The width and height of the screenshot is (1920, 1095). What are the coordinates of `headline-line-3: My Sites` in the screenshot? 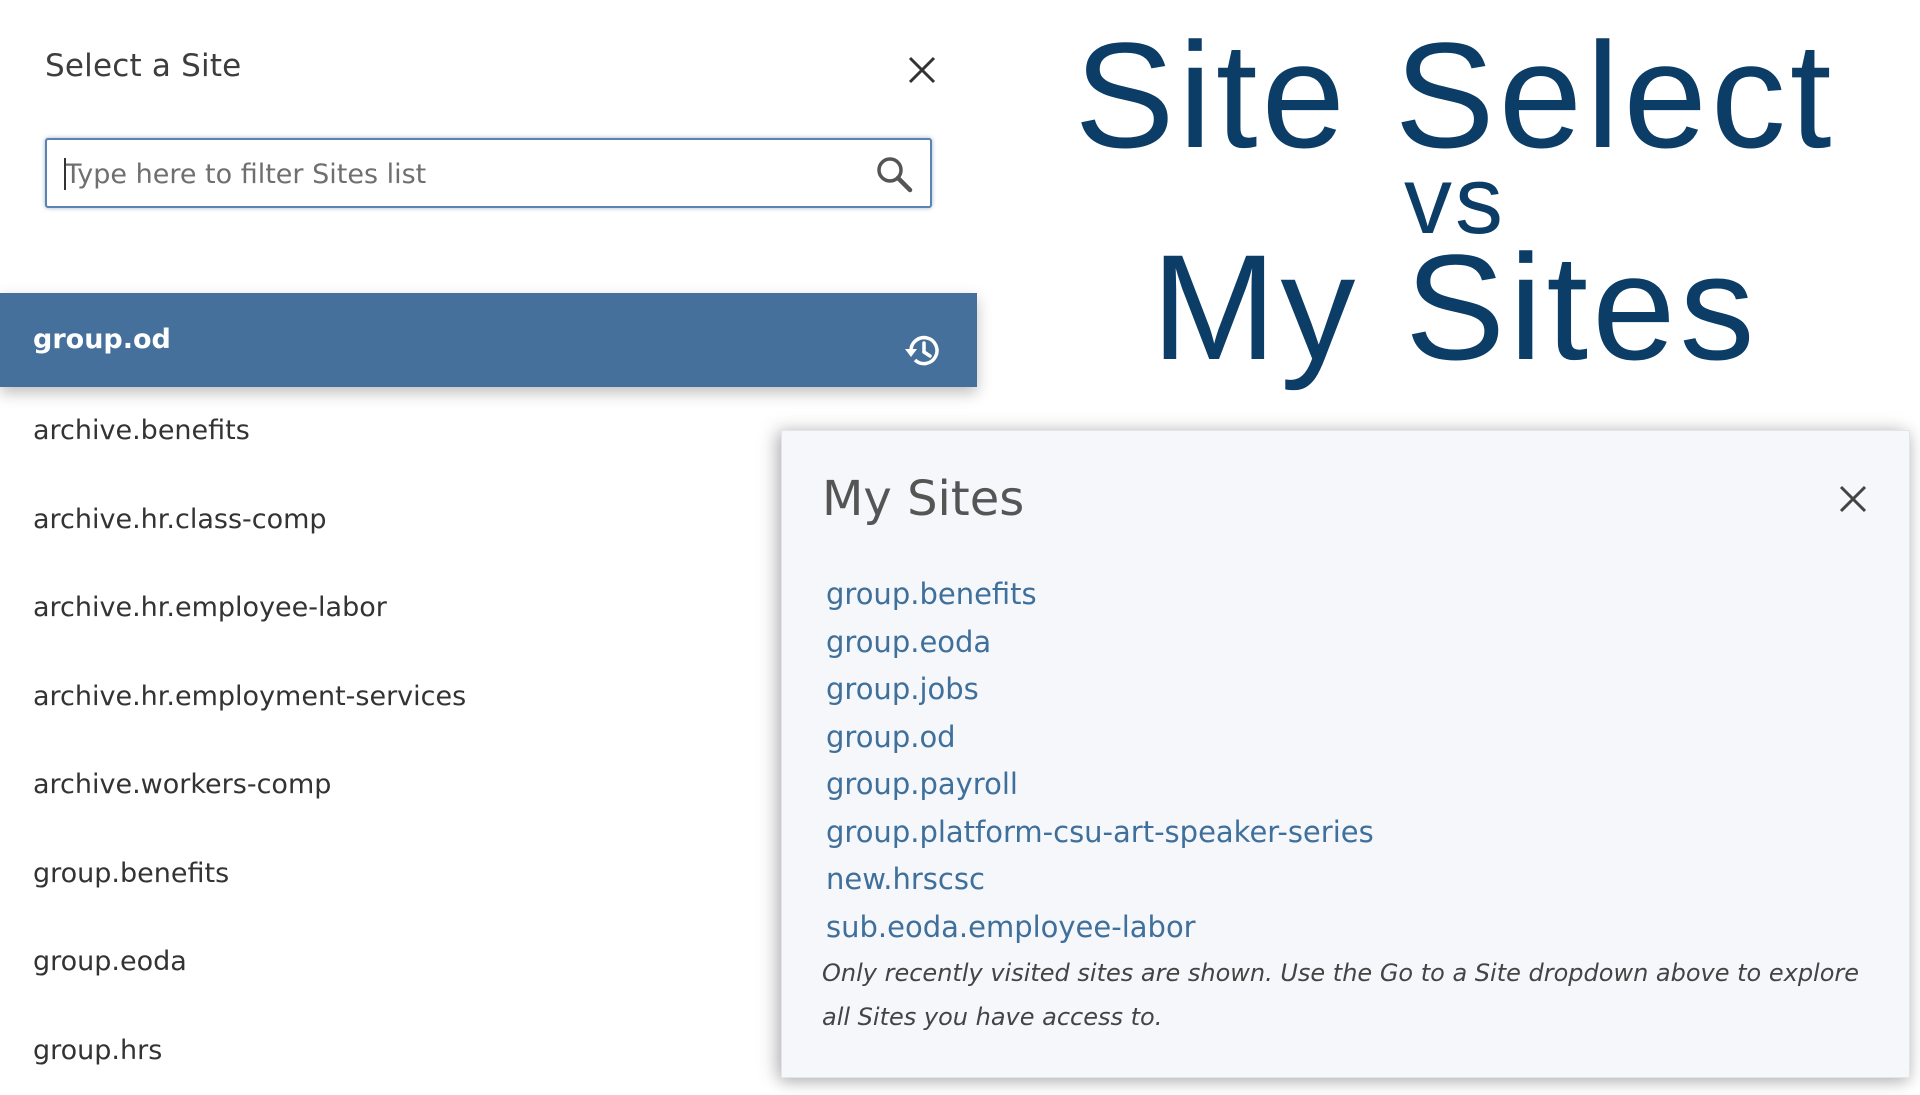 It's located at (1455, 307).